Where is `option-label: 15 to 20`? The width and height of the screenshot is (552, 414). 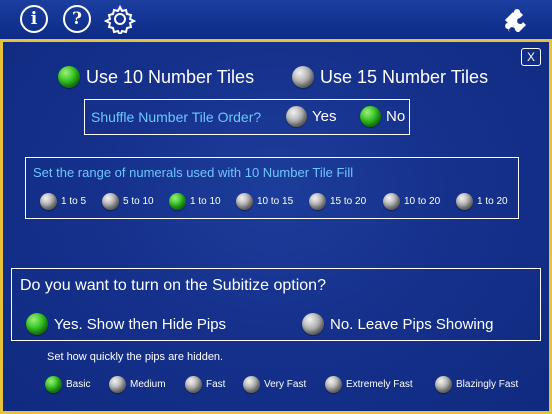
option-label: 15 to 20 is located at coordinates (348, 201).